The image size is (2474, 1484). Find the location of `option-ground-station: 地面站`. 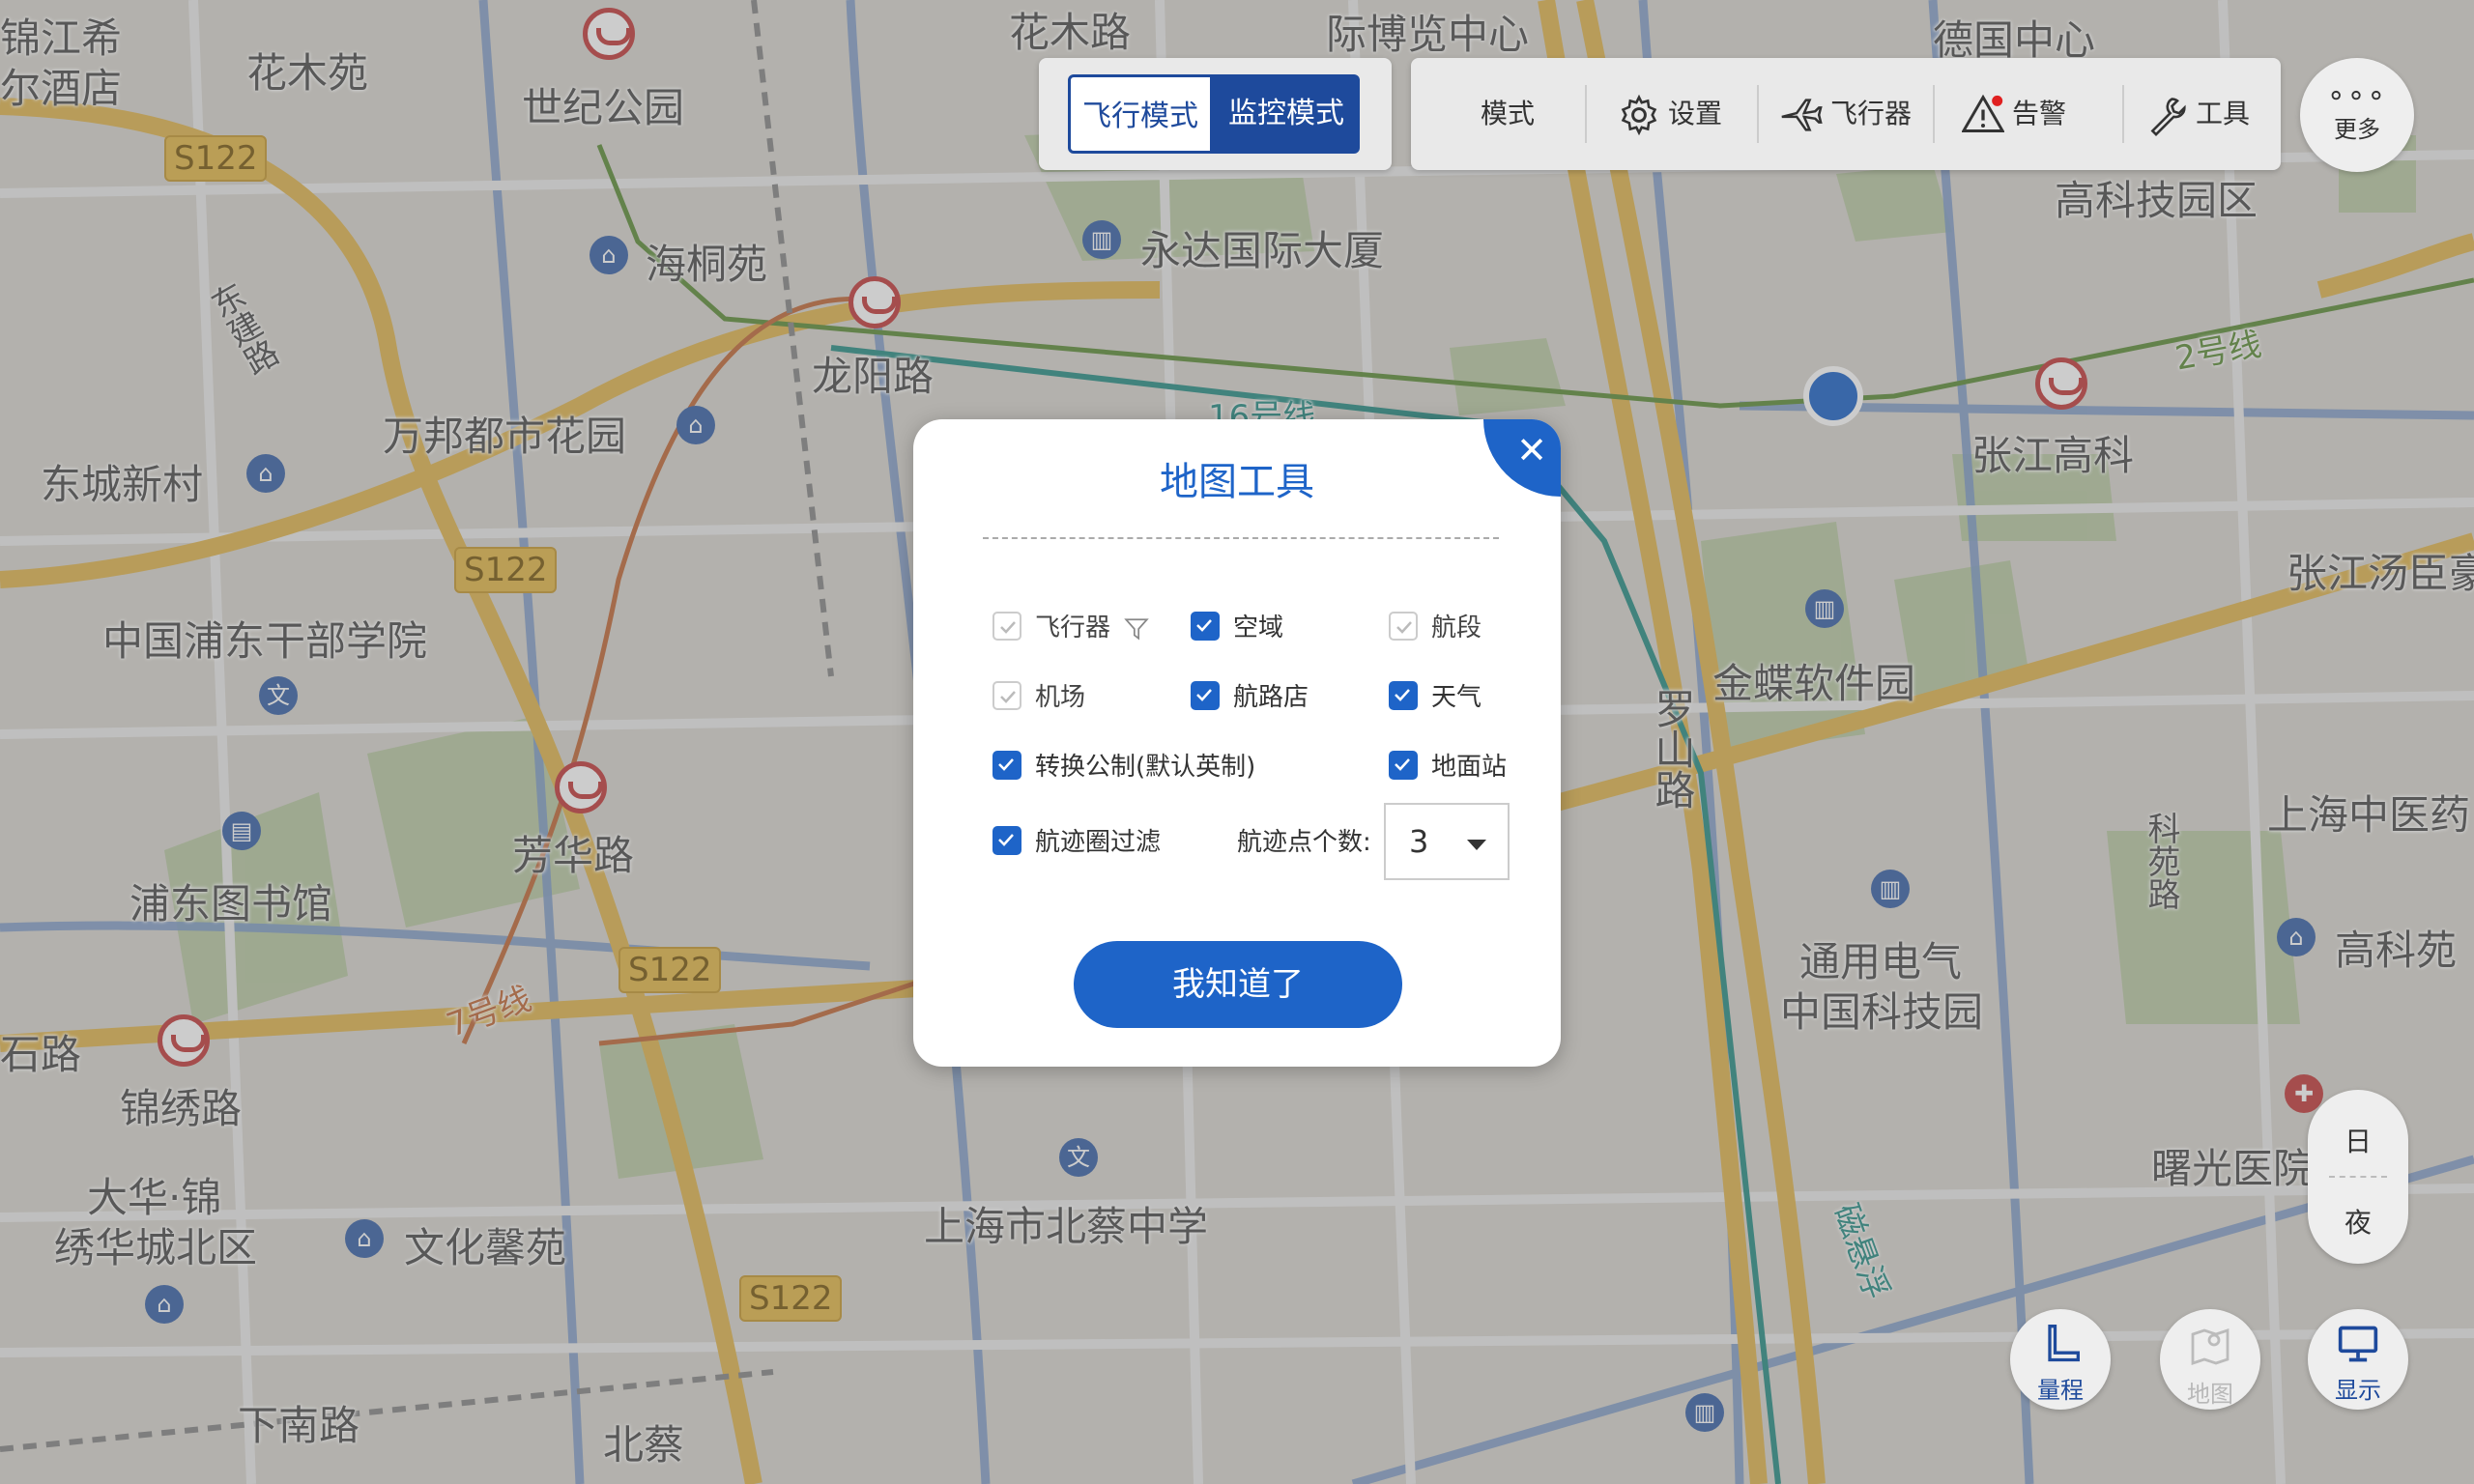

option-ground-station: 地面站 is located at coordinates (1448, 767).